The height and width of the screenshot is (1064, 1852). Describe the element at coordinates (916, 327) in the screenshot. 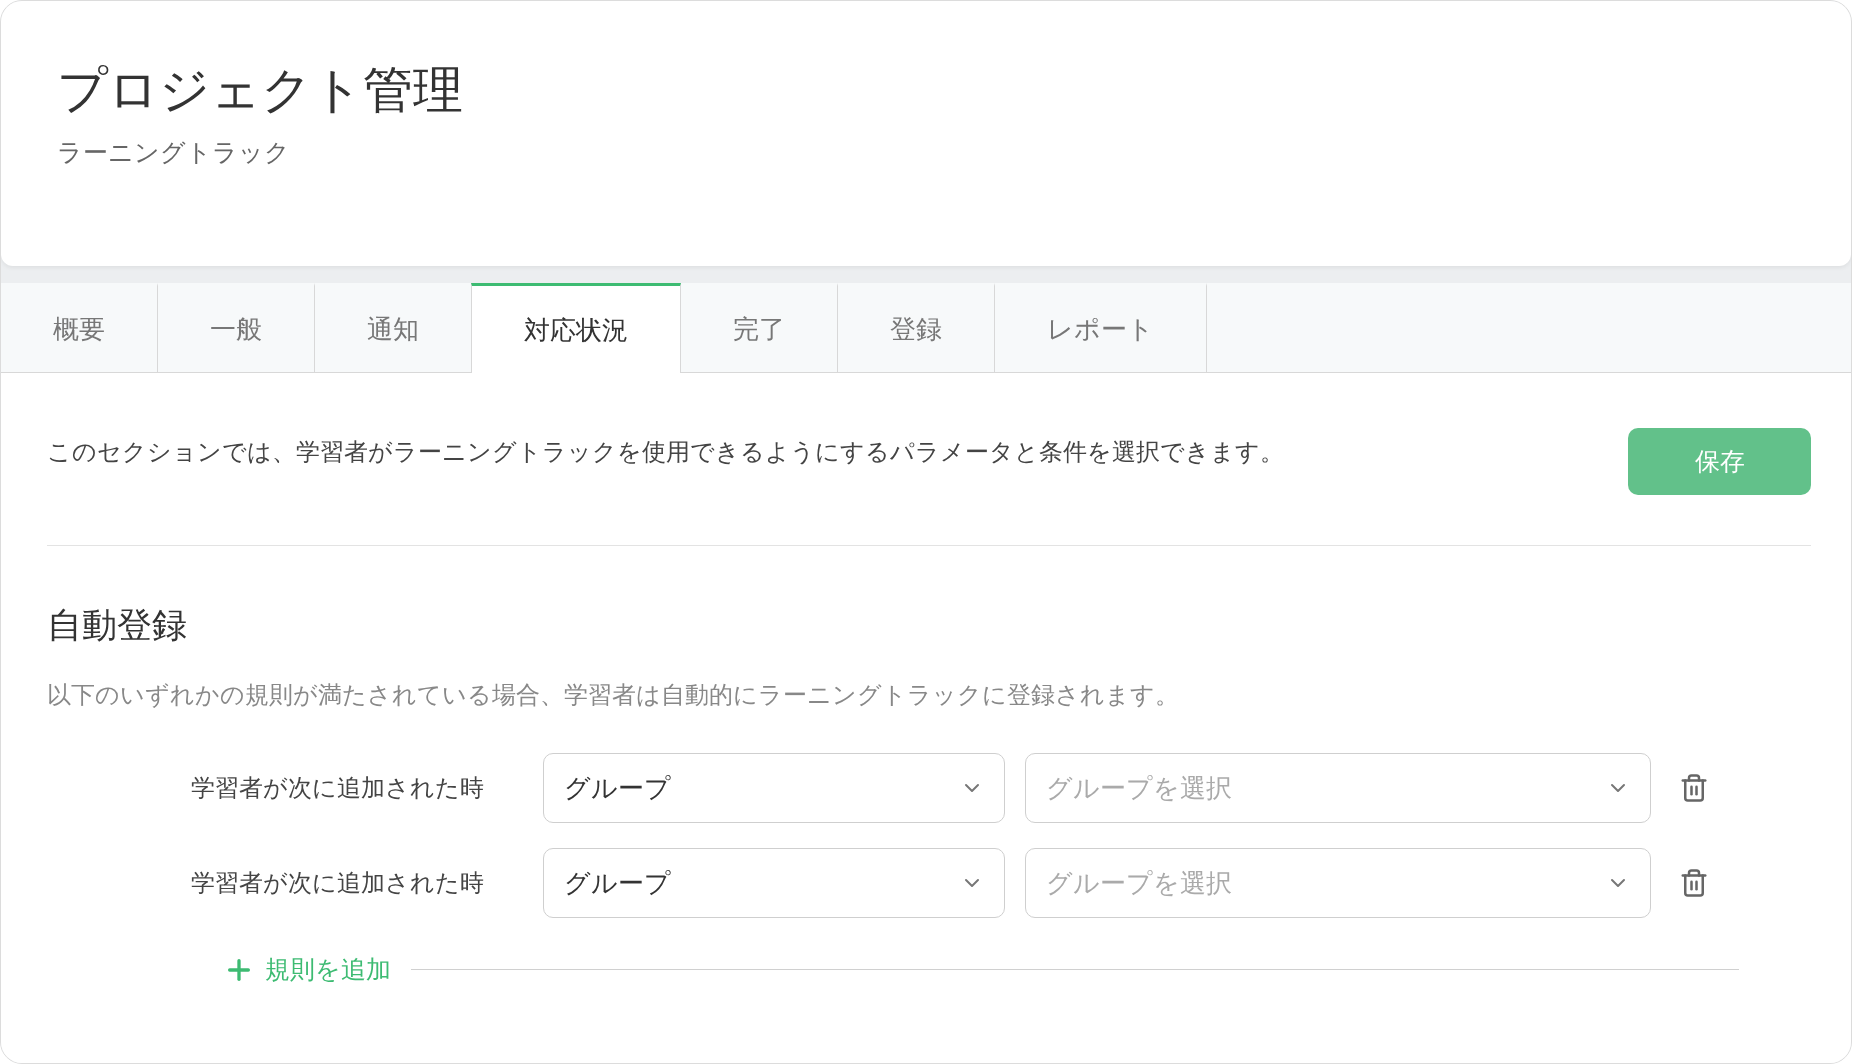

I see `tab: 登録` at that location.